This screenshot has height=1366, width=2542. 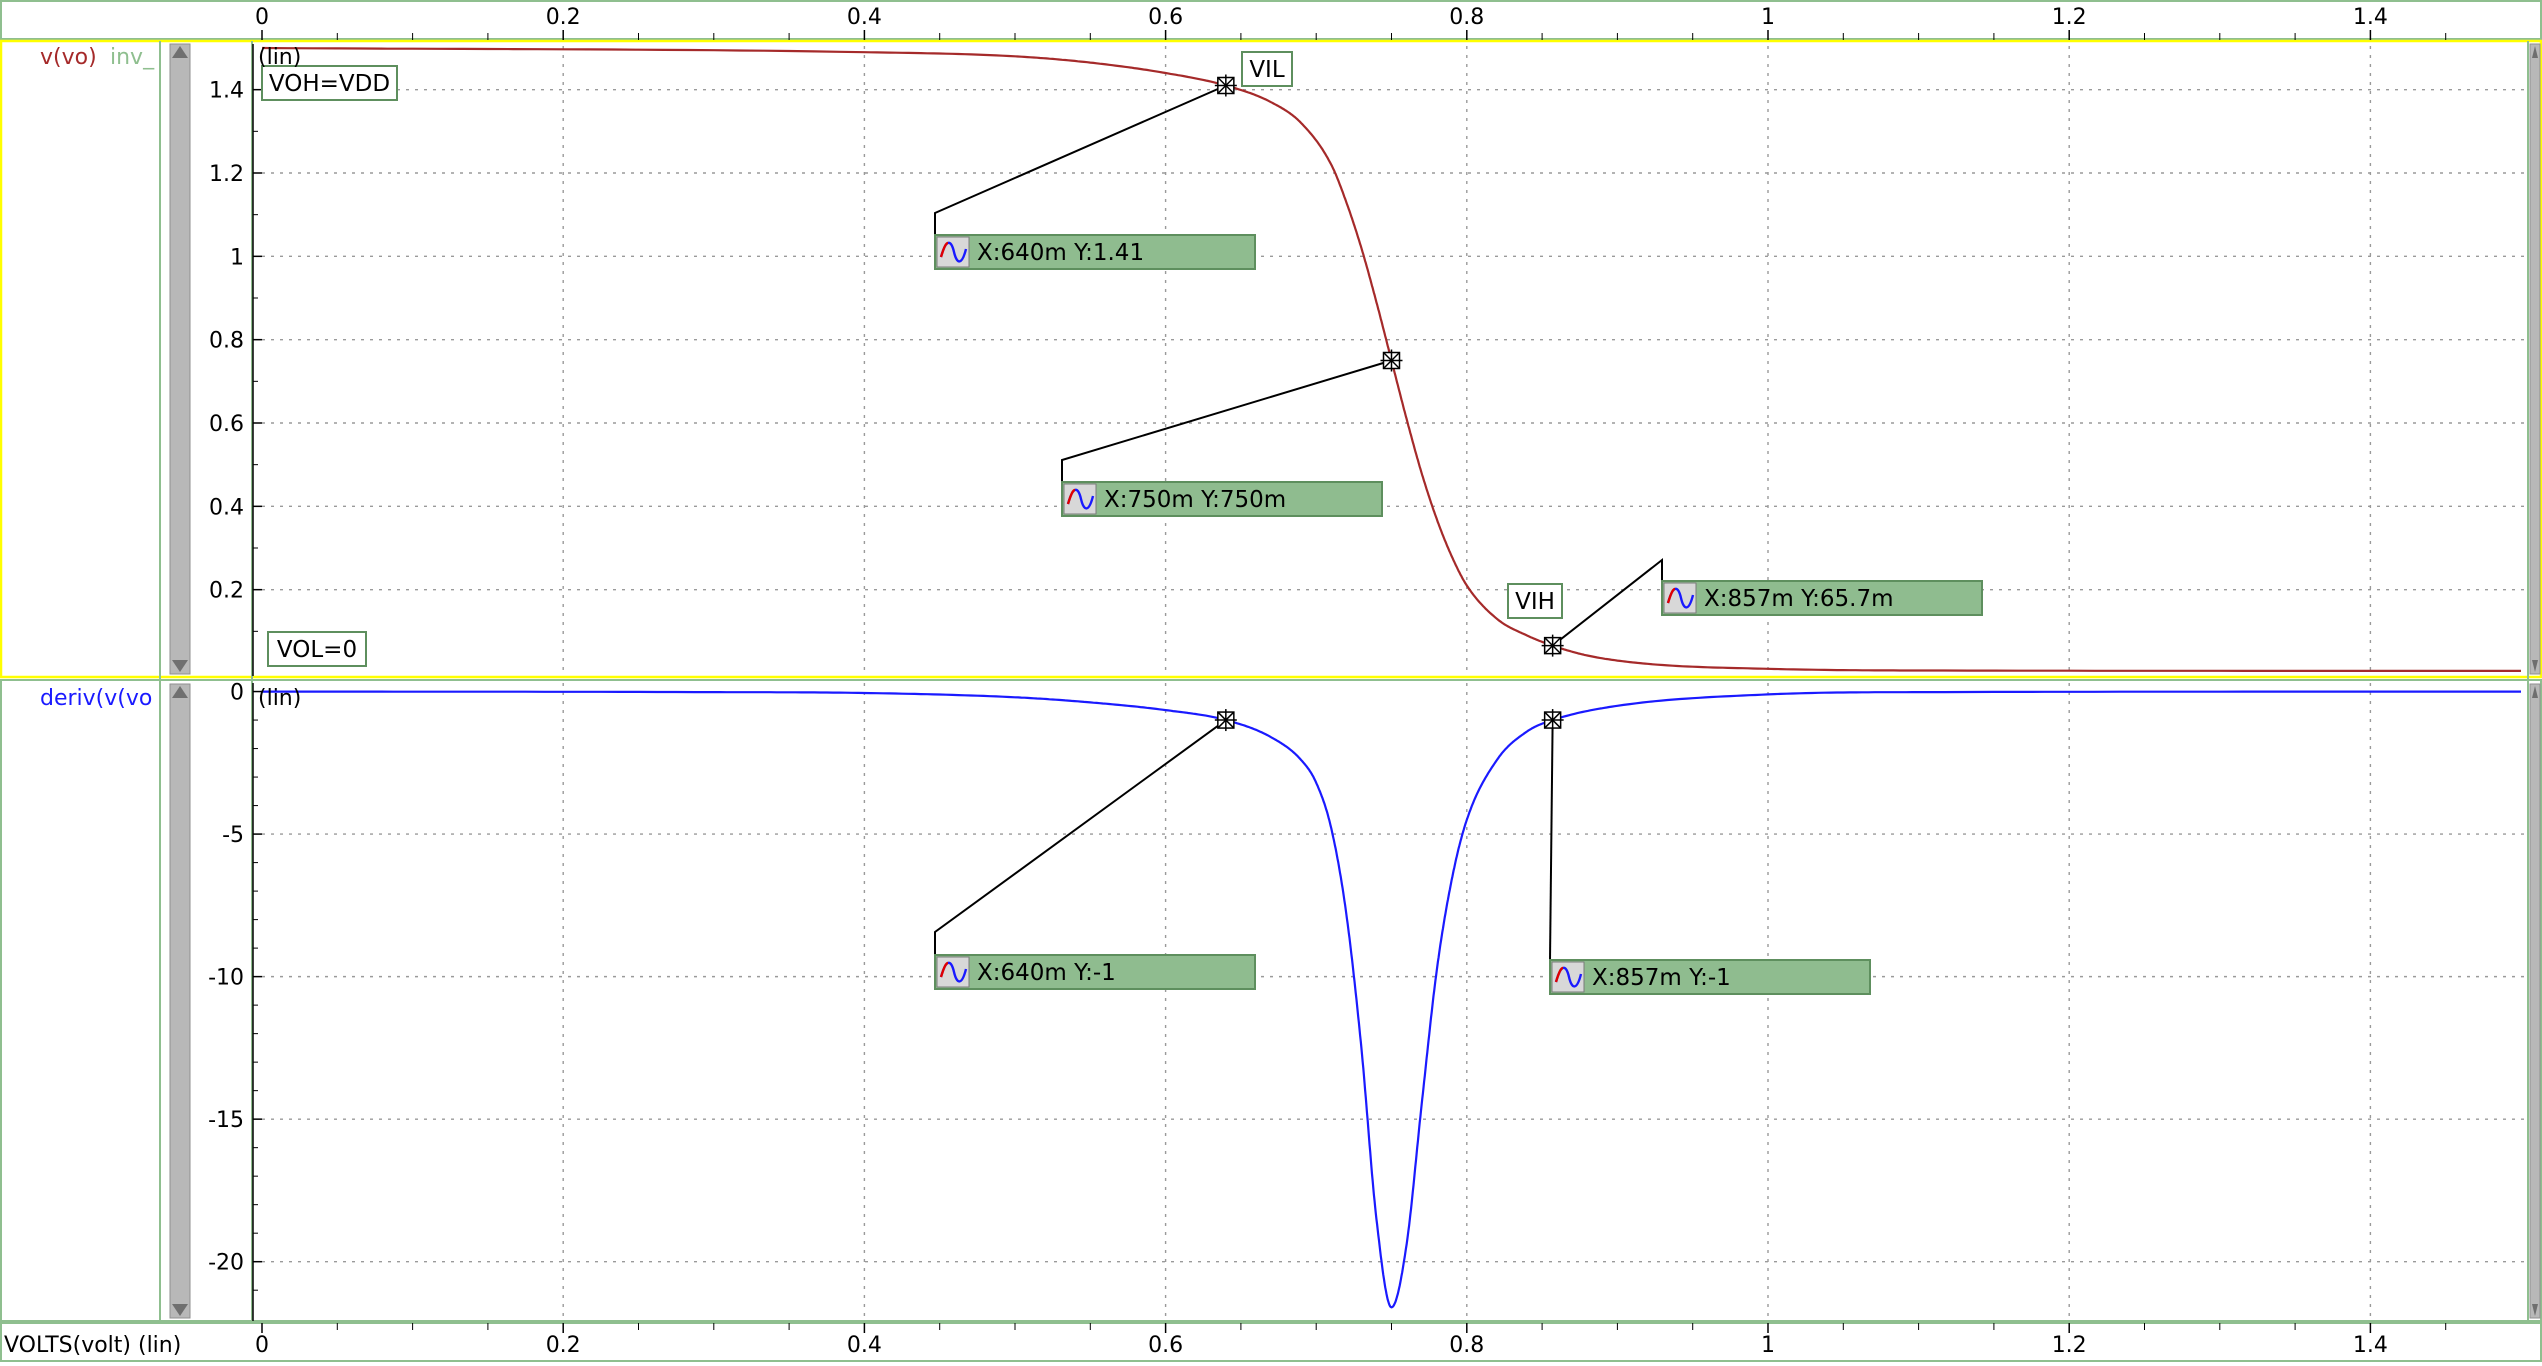 I want to click on annotation-tag-text: VIH, so click(x=1535, y=602).